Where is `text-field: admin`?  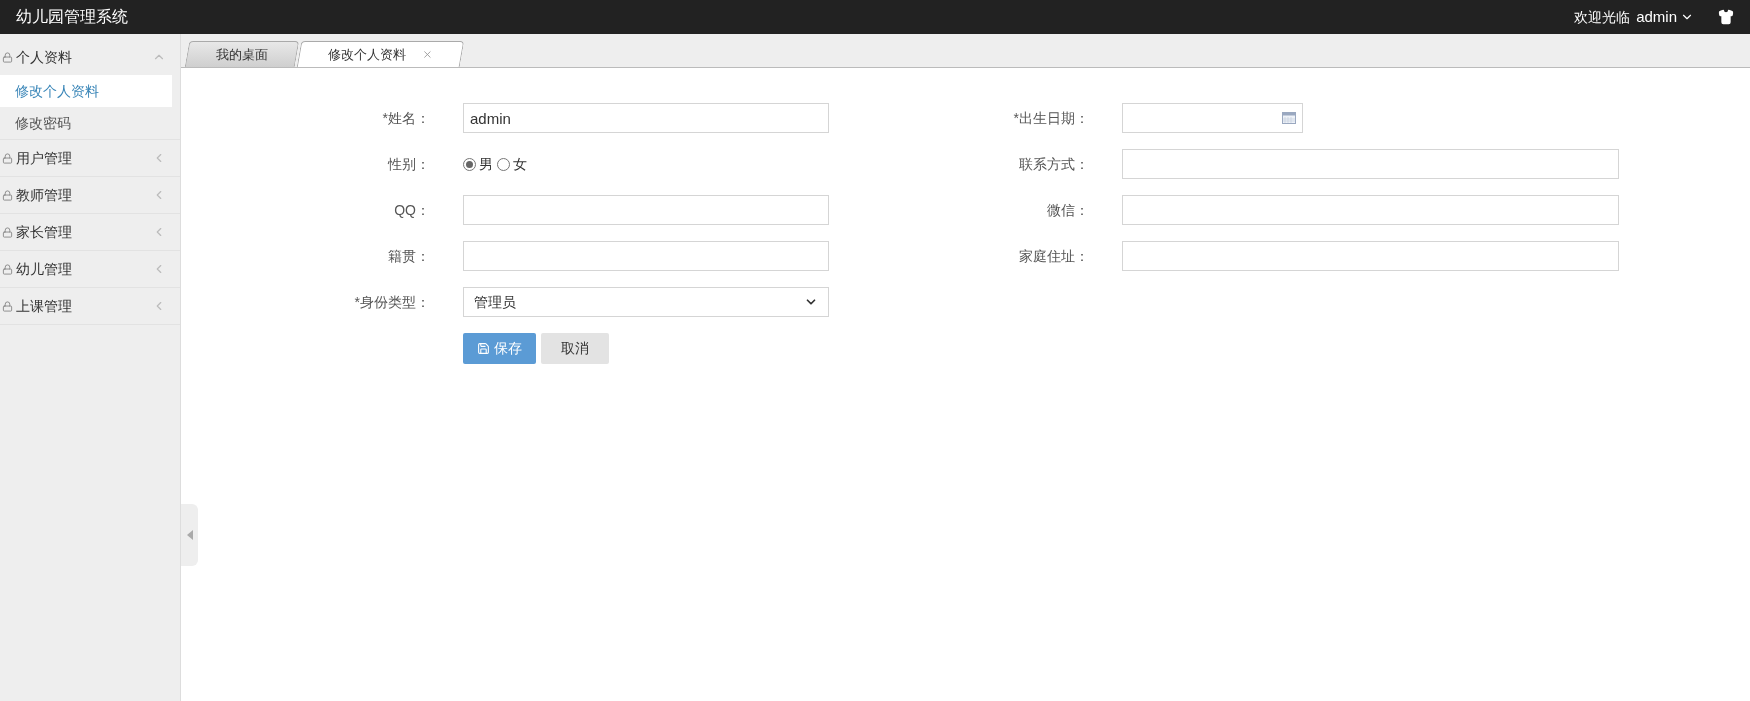 text-field: admin is located at coordinates (646, 118).